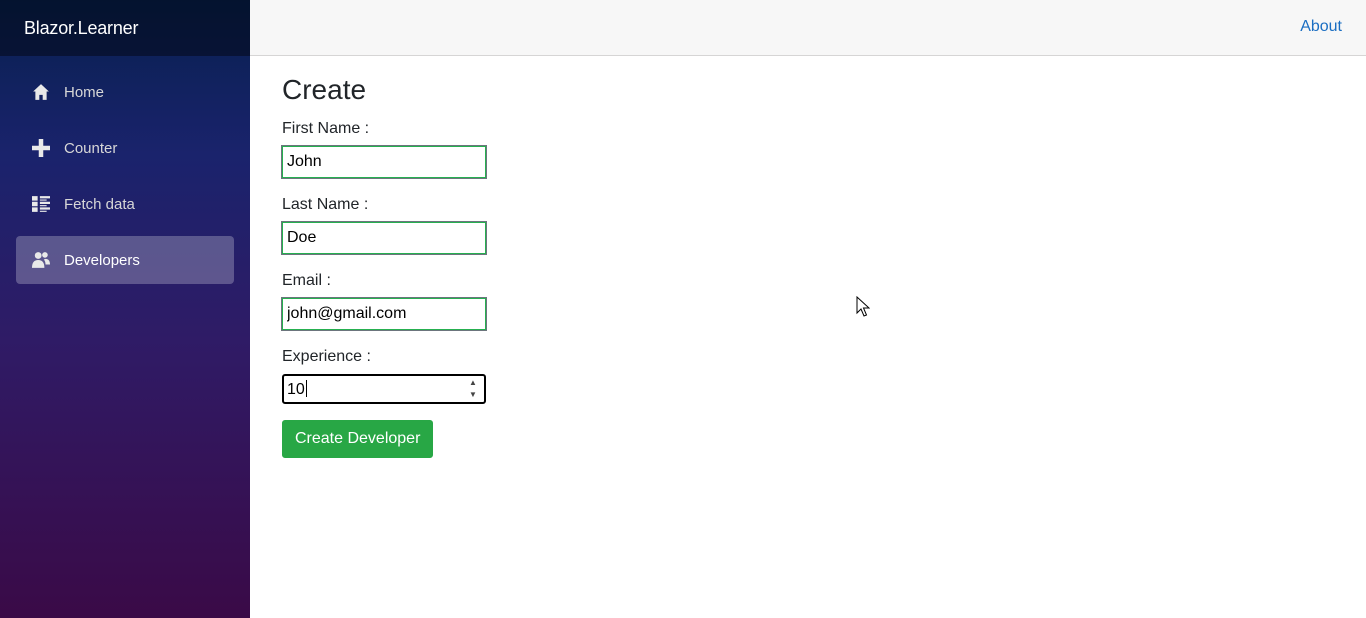  I want to click on sidebar-item-label: Counter, so click(91, 148).